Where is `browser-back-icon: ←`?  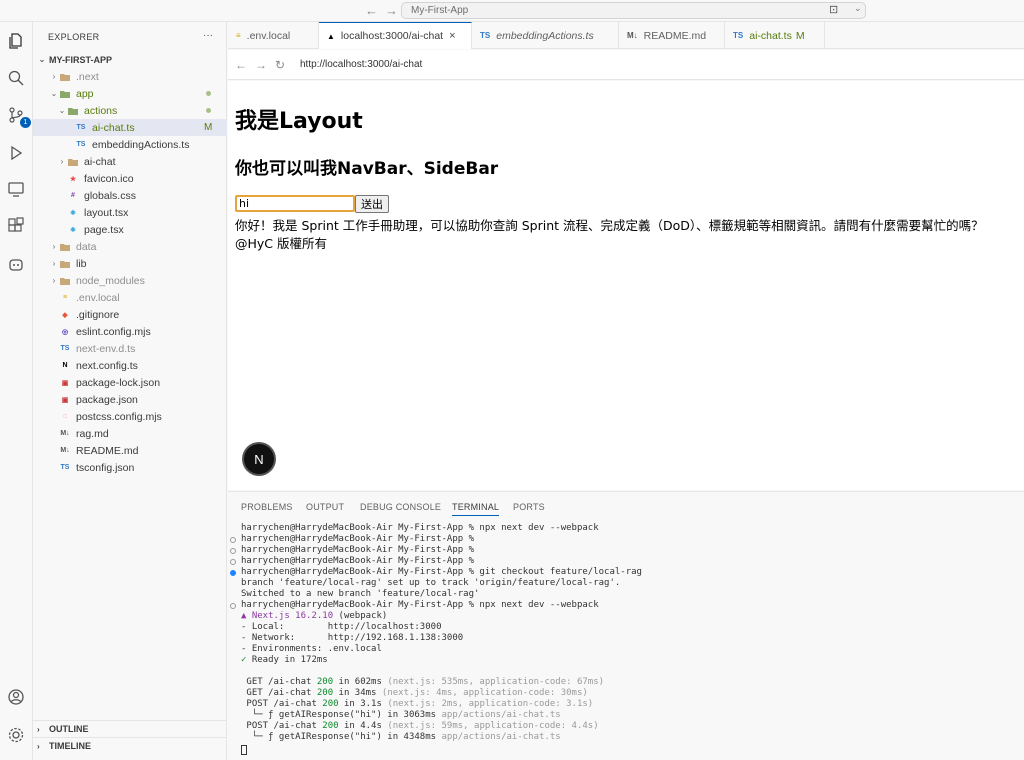
browser-back-icon: ← is located at coordinates (241, 65).